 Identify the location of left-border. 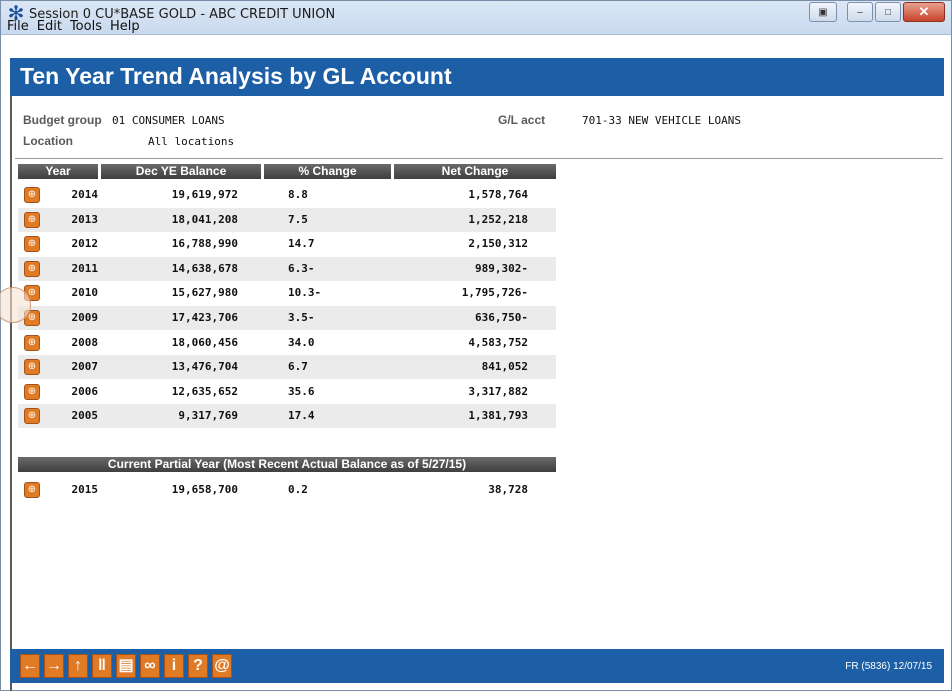
(11, 393).